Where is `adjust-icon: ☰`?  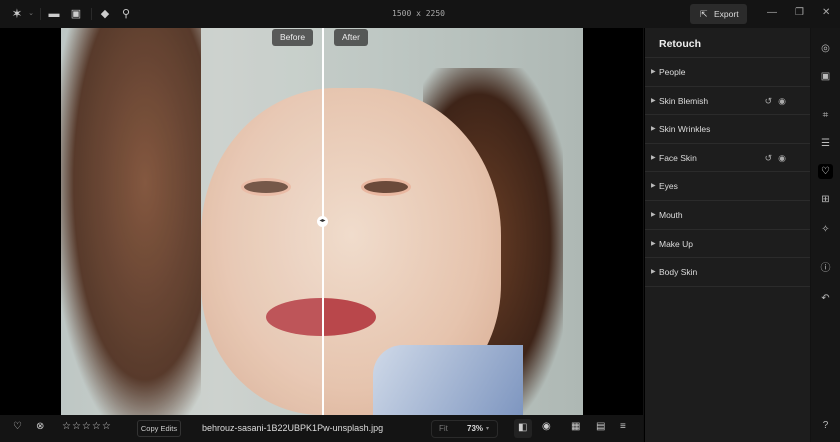 adjust-icon: ☰ is located at coordinates (825, 143).